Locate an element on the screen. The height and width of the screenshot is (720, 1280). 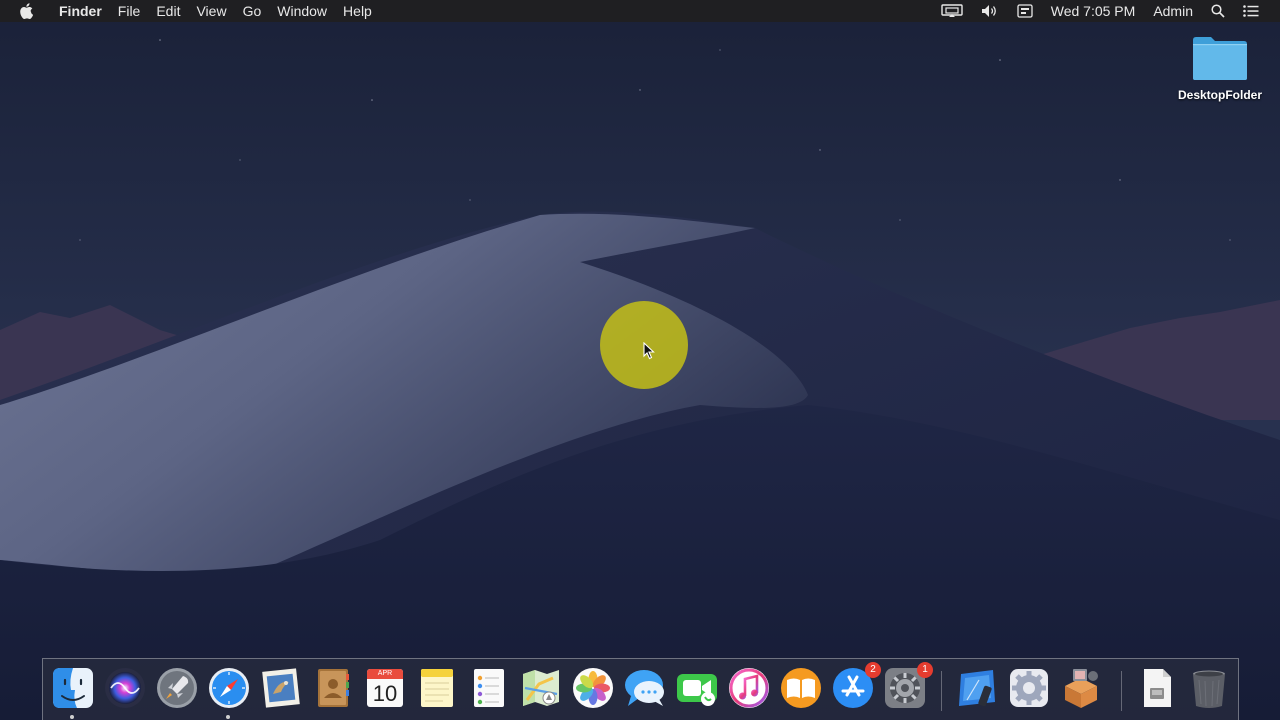
dock-launchpad is located at coordinates (177, 688).